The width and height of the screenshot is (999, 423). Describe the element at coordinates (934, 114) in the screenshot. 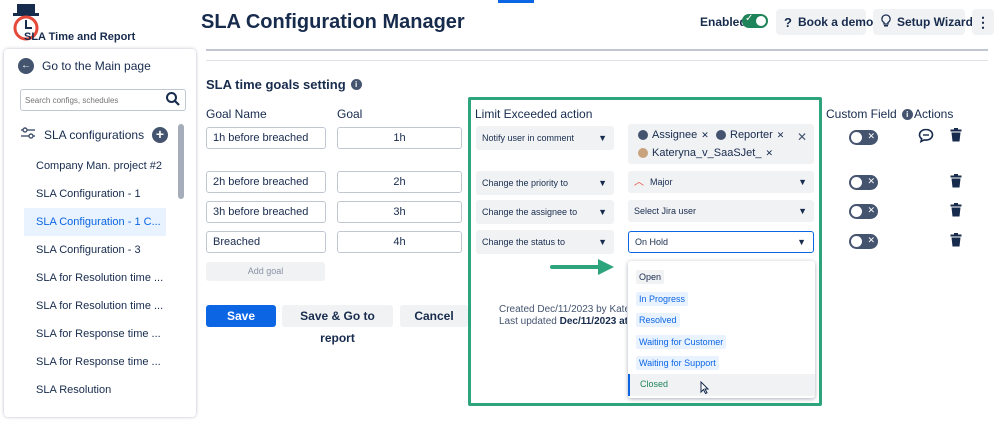

I see `col-actions: Actions` at that location.